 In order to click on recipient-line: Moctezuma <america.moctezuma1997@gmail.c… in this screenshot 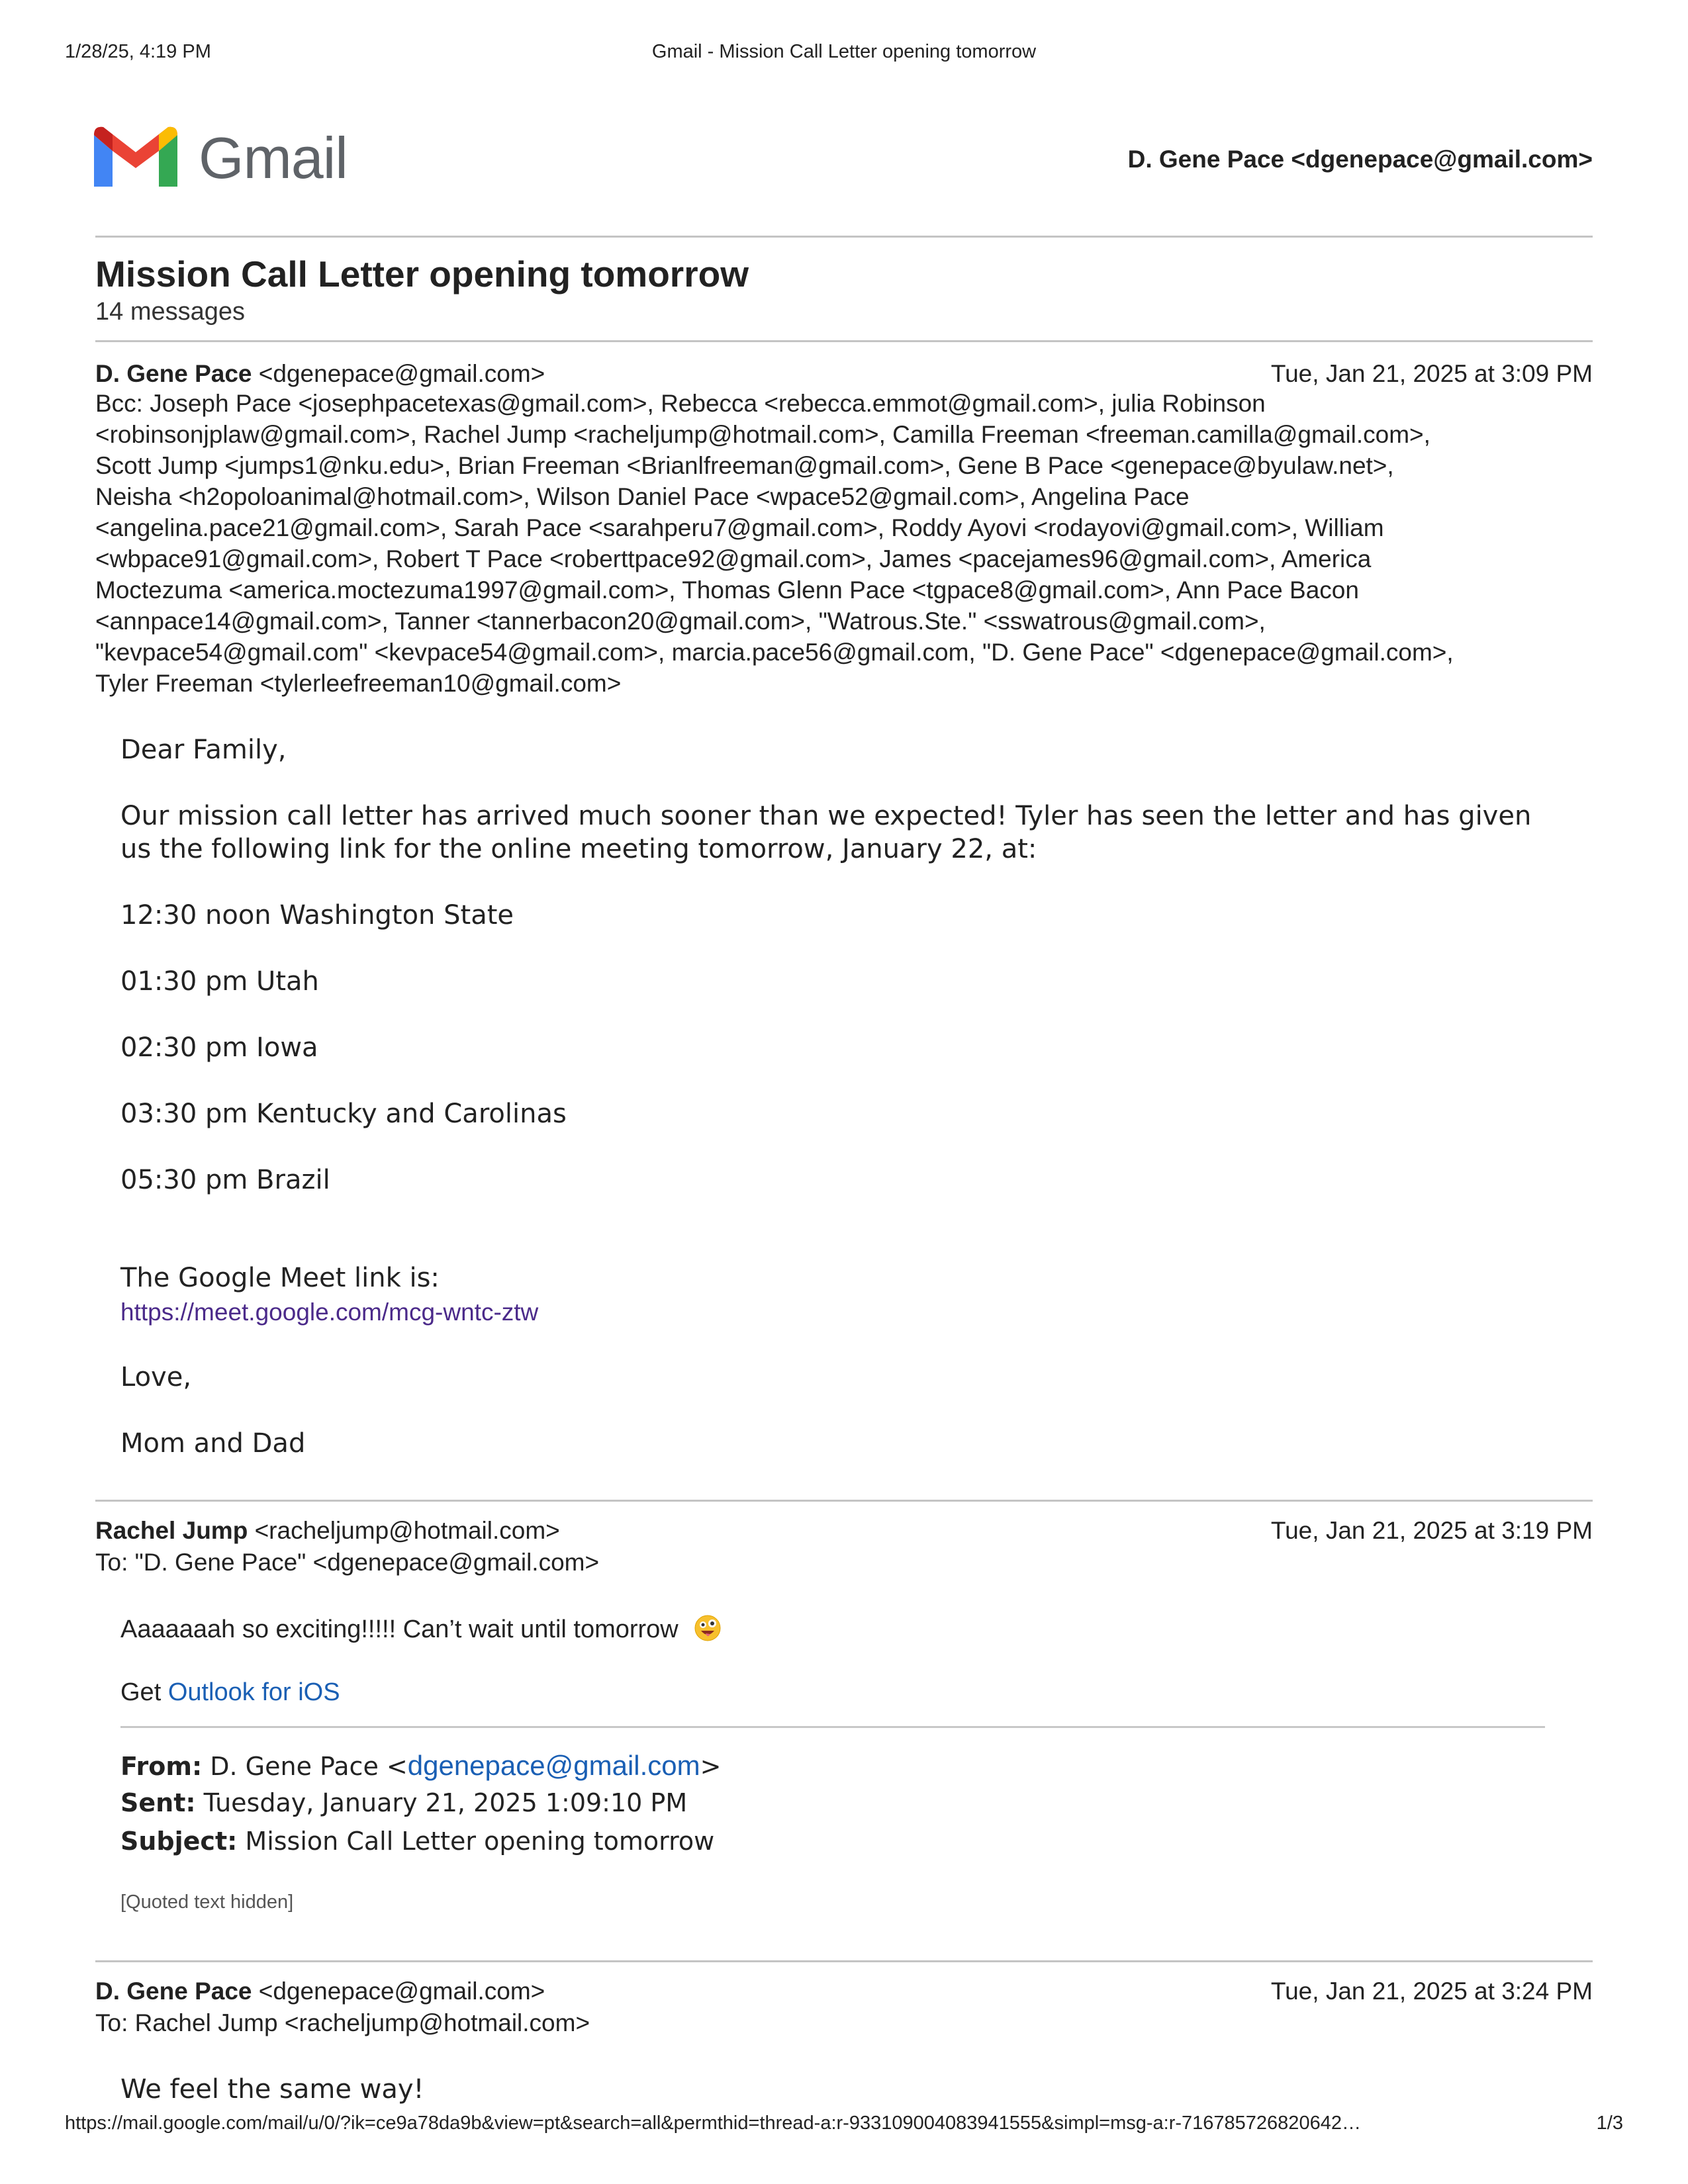, I will do `click(727, 590)`.